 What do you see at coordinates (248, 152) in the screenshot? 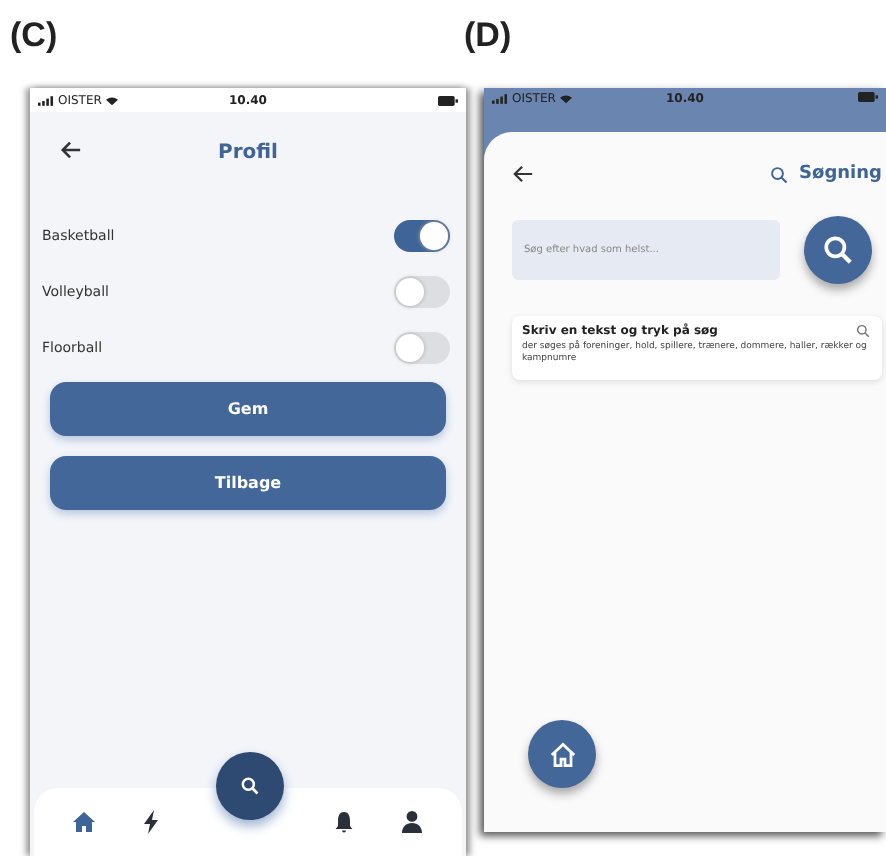
I see `screen-title: Profil` at bounding box center [248, 152].